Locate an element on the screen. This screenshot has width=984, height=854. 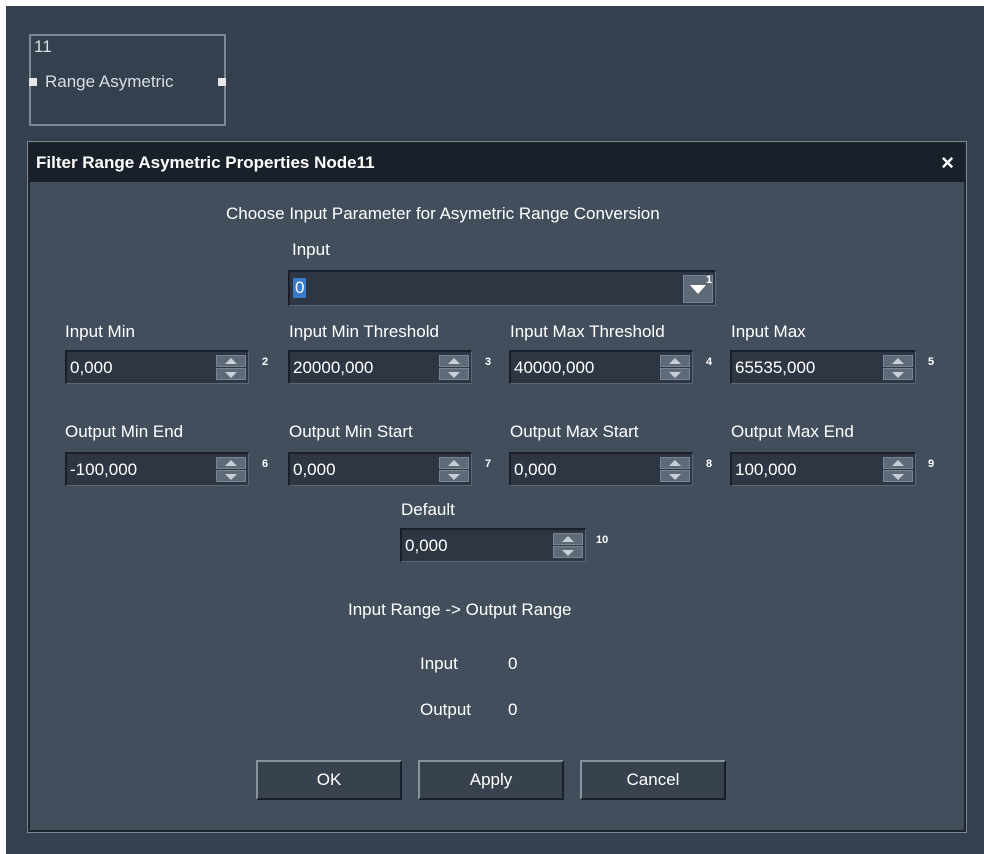
output-max-end-spinner is located at coordinates (898, 470).